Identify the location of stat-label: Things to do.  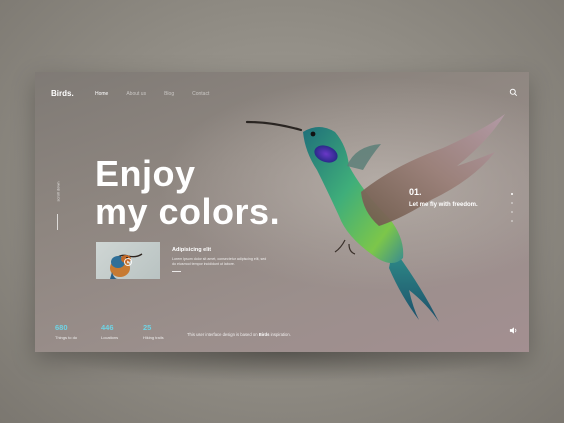
(66, 337).